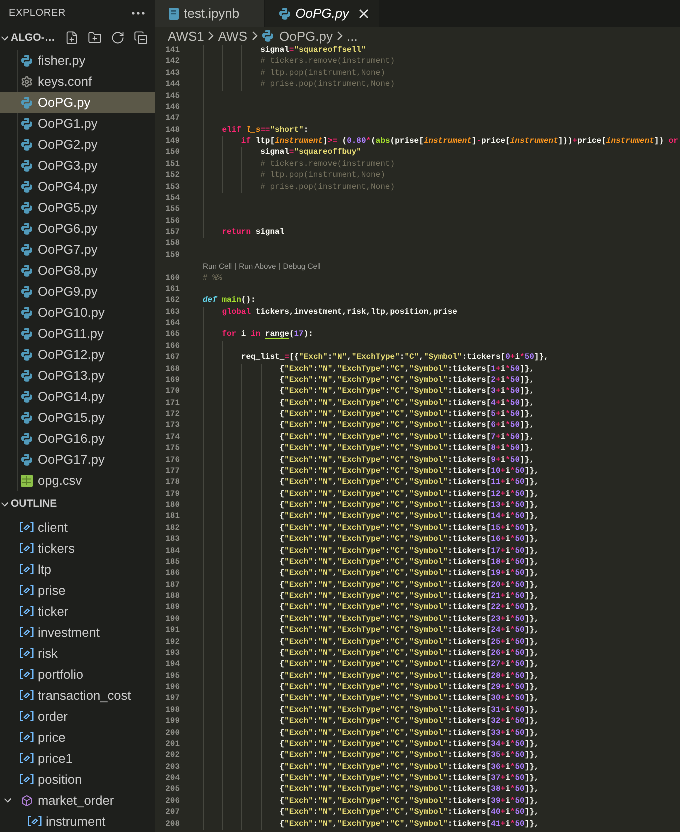 Image resolution: width=680 pixels, height=832 pixels. I want to click on line-number: 151, so click(173, 164).